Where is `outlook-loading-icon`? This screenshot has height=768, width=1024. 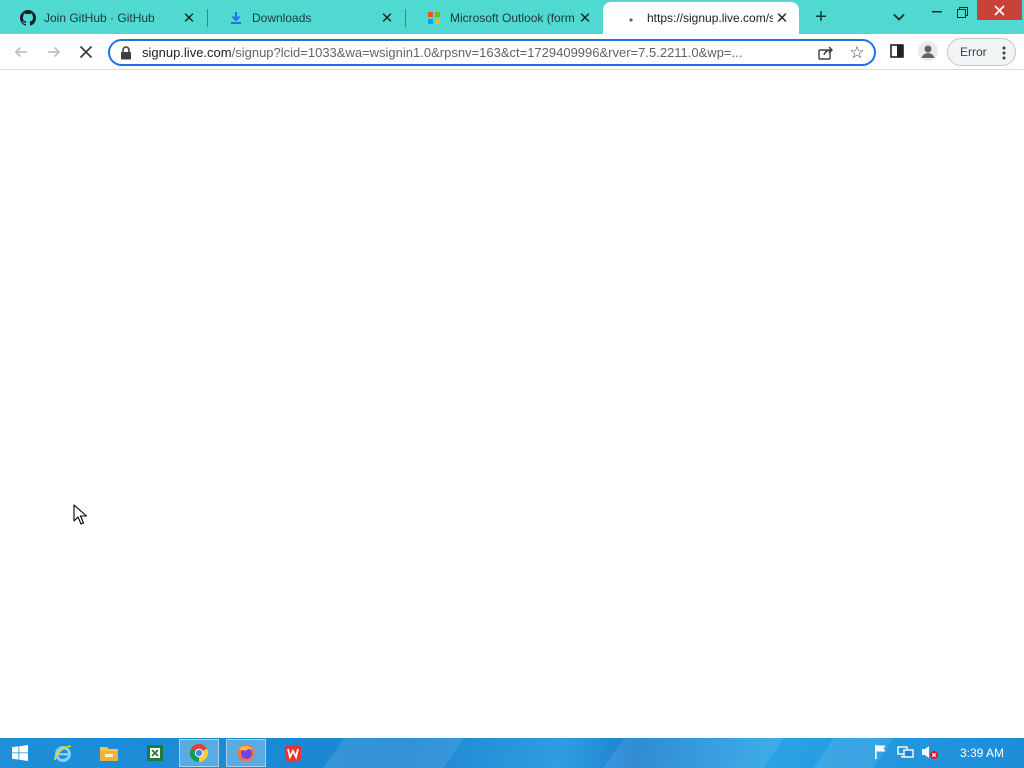 outlook-loading-icon is located at coordinates (434, 18).